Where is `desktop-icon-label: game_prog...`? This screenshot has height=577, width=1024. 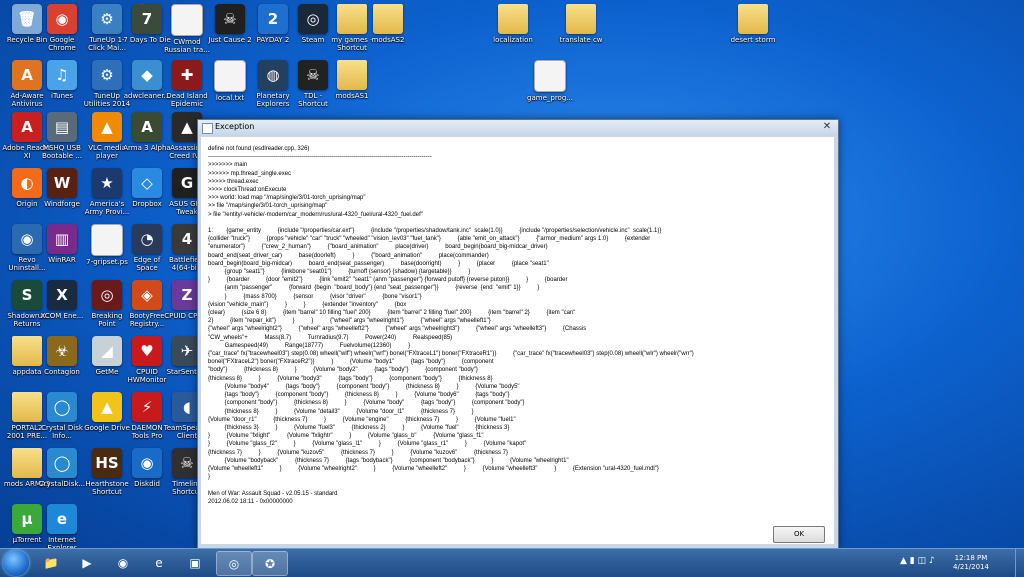 desktop-icon-label: game_prog... is located at coordinates (550, 98).